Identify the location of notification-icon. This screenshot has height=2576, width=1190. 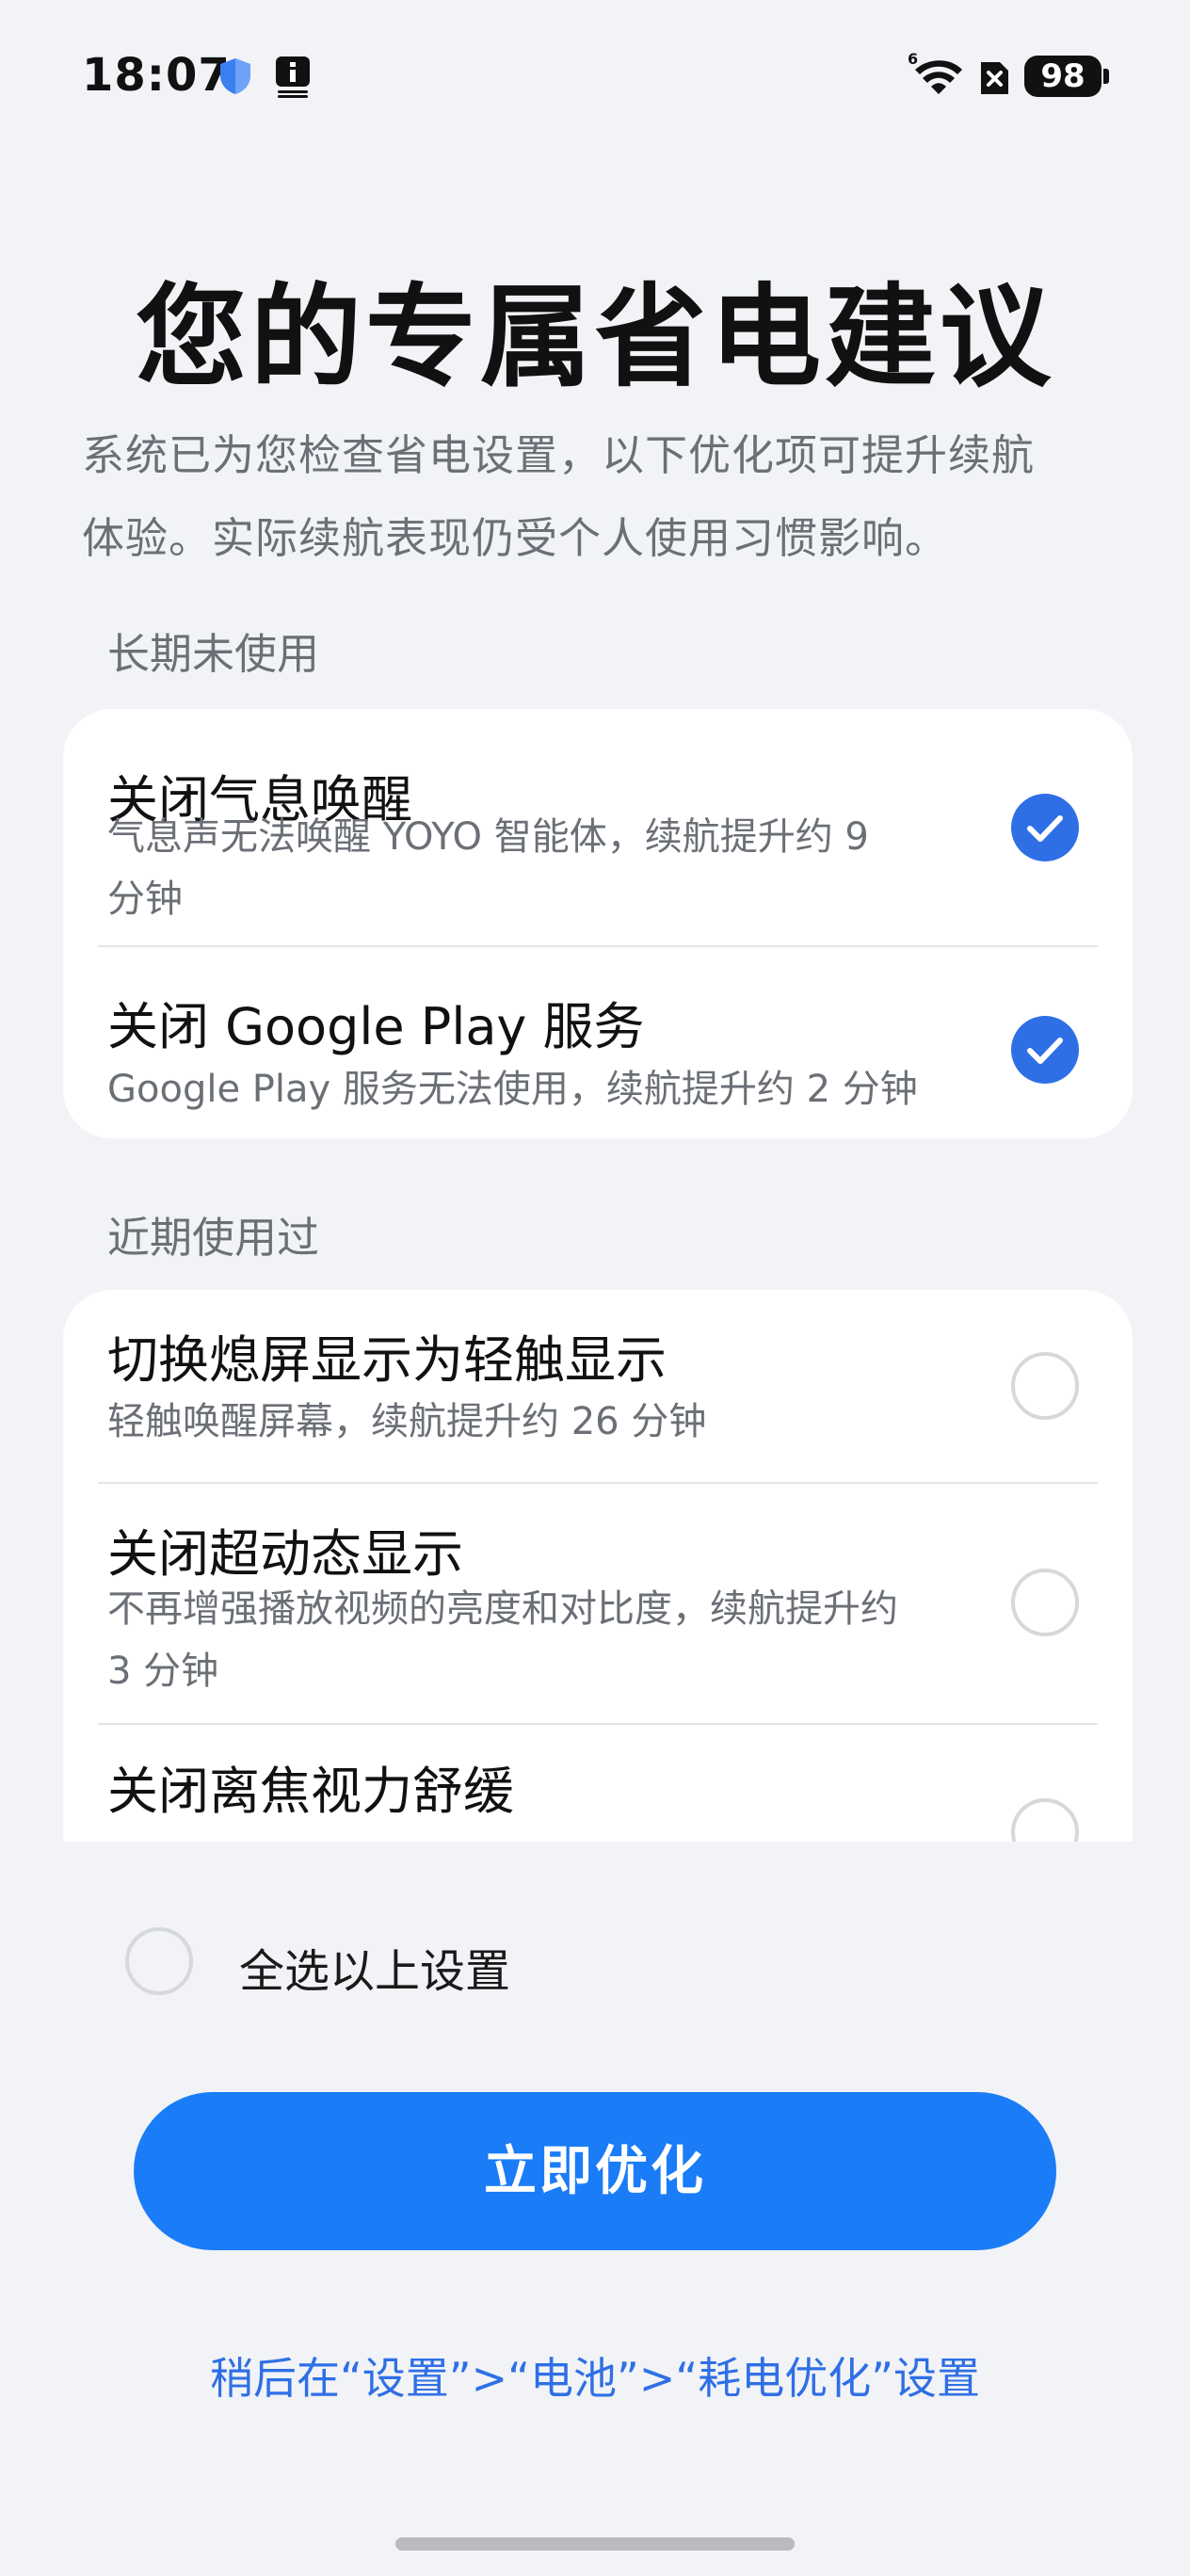
(293, 77).